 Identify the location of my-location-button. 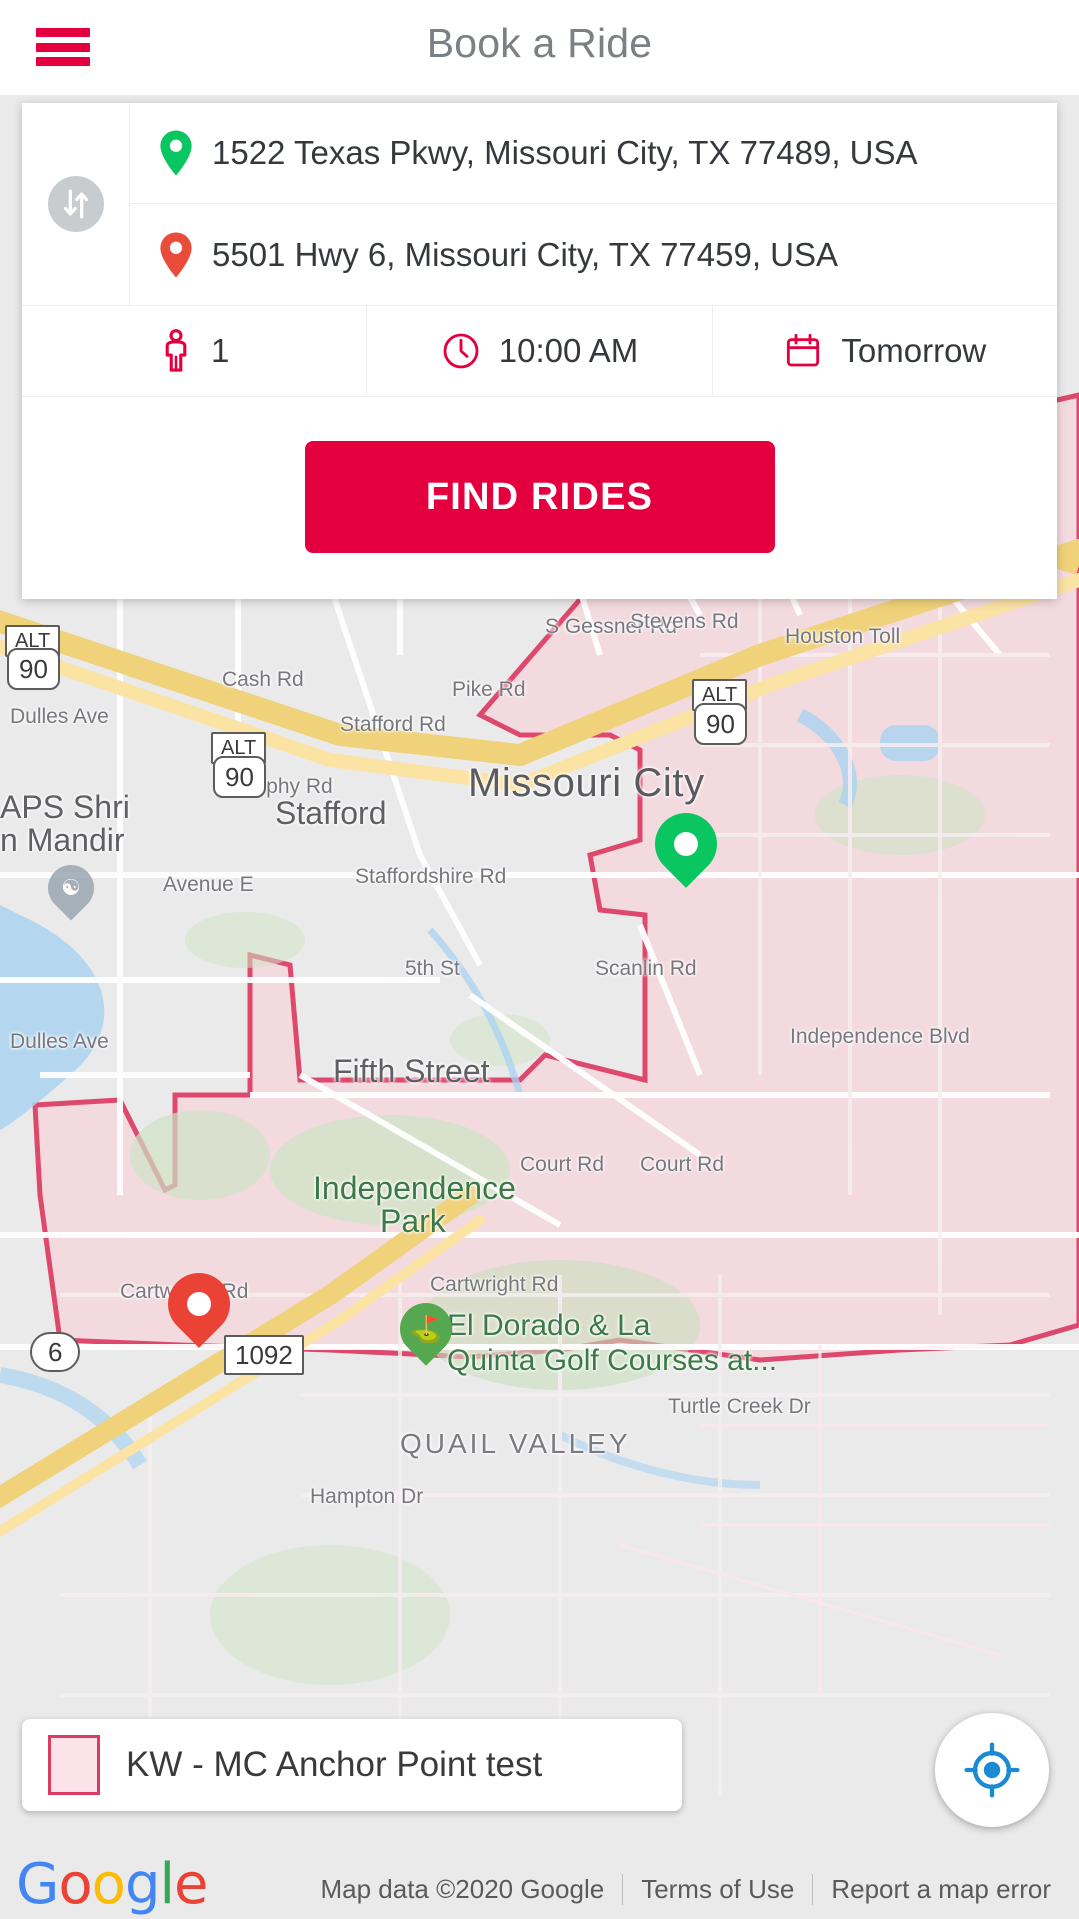
(992, 1770).